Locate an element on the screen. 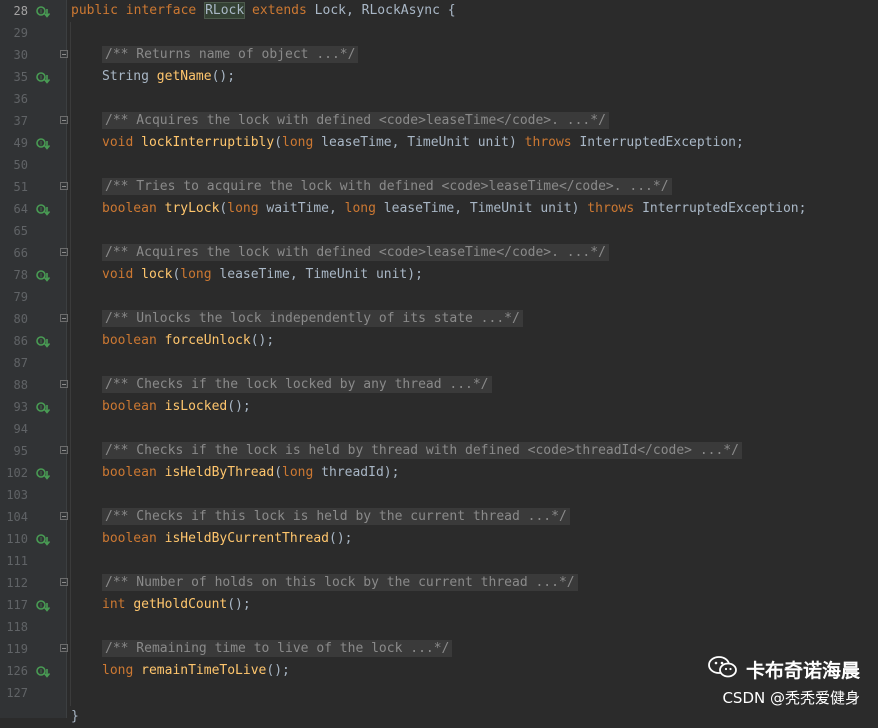 Image resolution: width=878 pixels, height=728 pixels. watermark-channel: 卡布奇诺海晨 is located at coordinates (802, 671).